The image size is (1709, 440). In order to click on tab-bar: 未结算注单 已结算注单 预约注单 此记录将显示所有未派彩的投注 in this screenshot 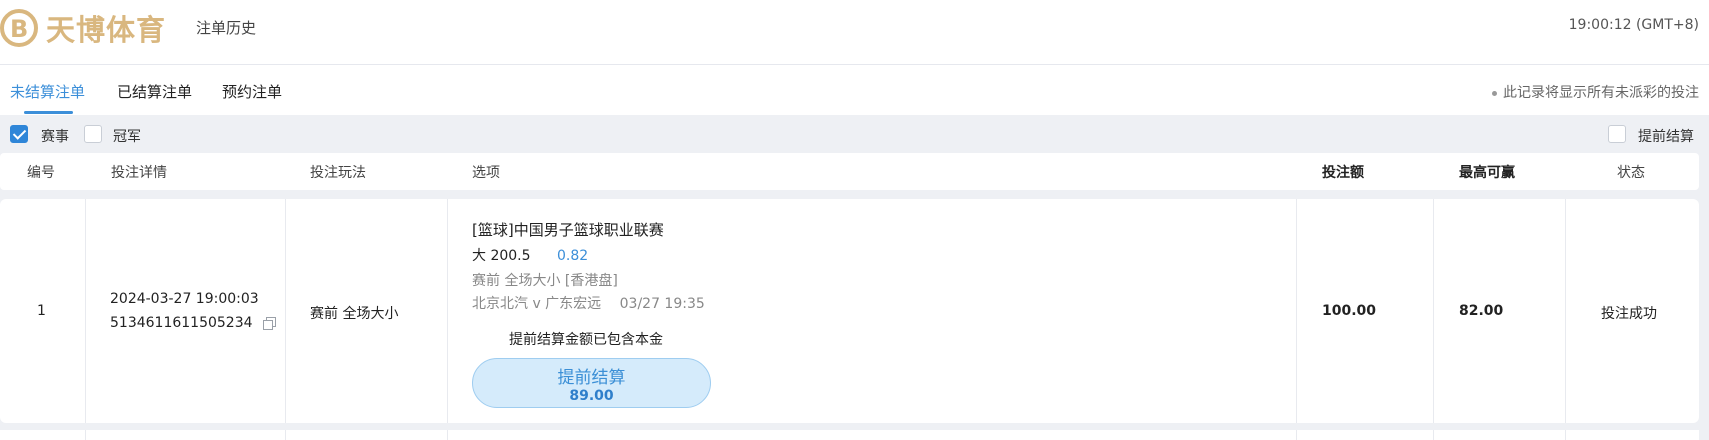, I will do `click(854, 90)`.